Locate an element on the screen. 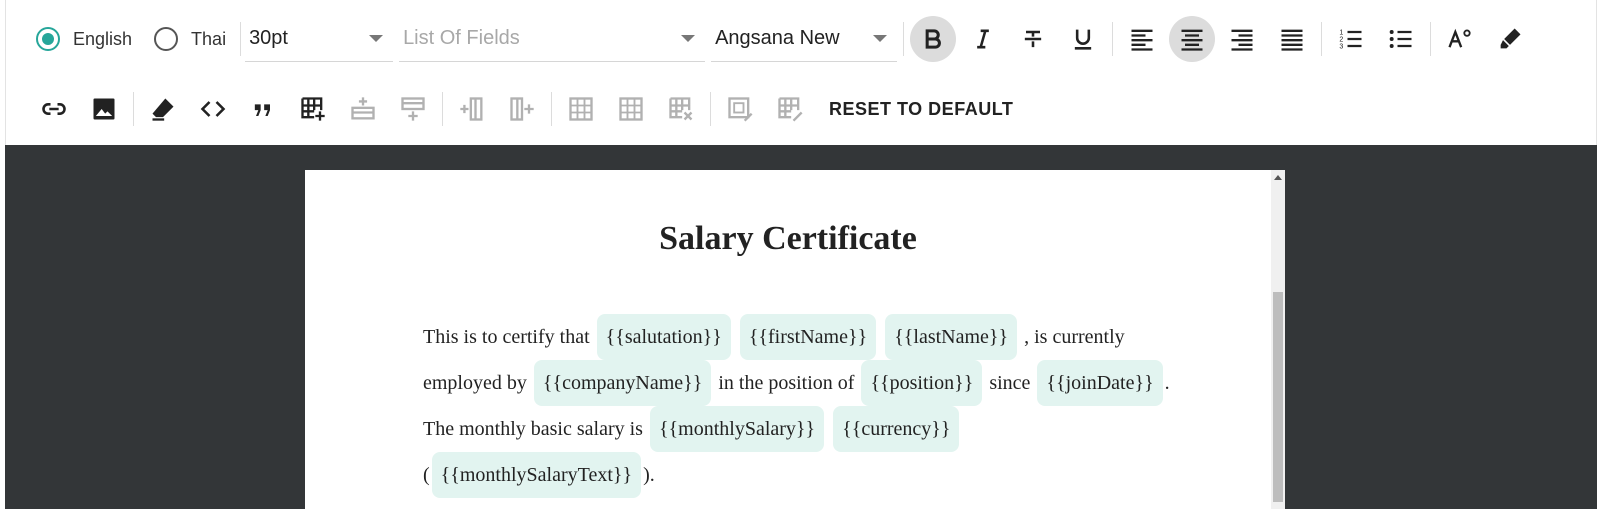 Image resolution: width=1602 pixels, height=509 pixels. code-view-button is located at coordinates (213, 109).